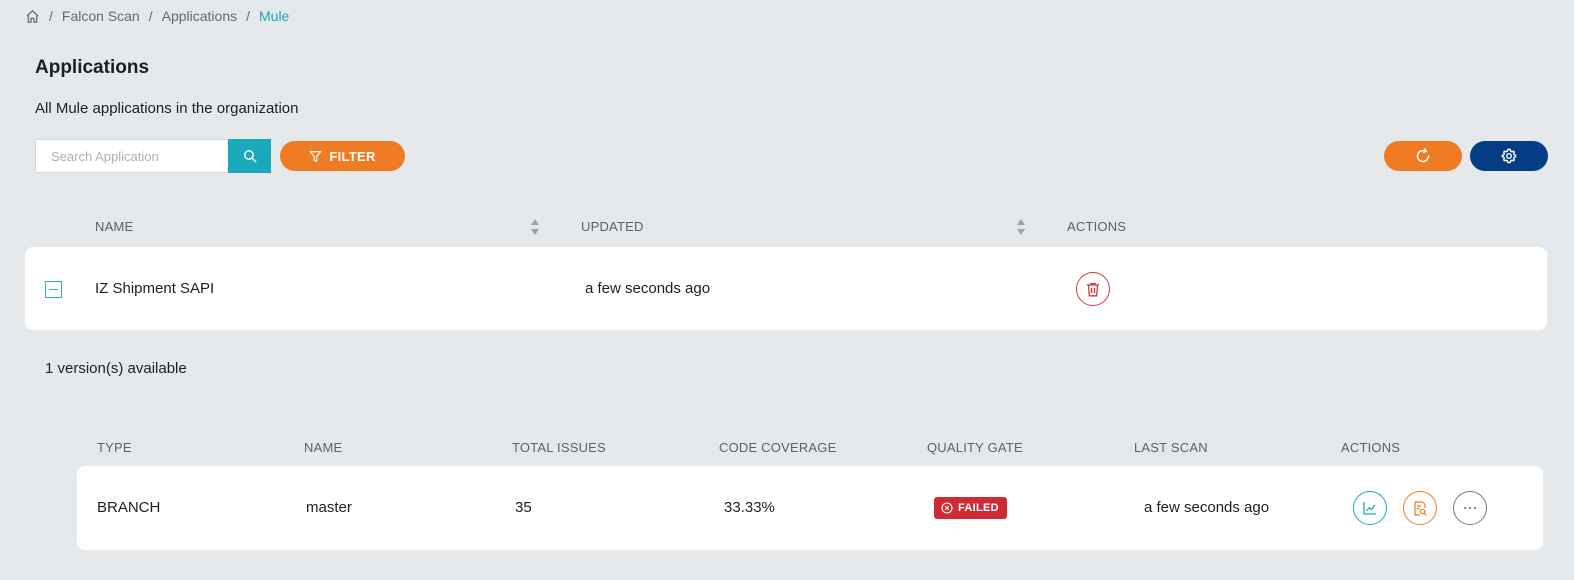  I want to click on status-badge: FAILED, so click(970, 508).